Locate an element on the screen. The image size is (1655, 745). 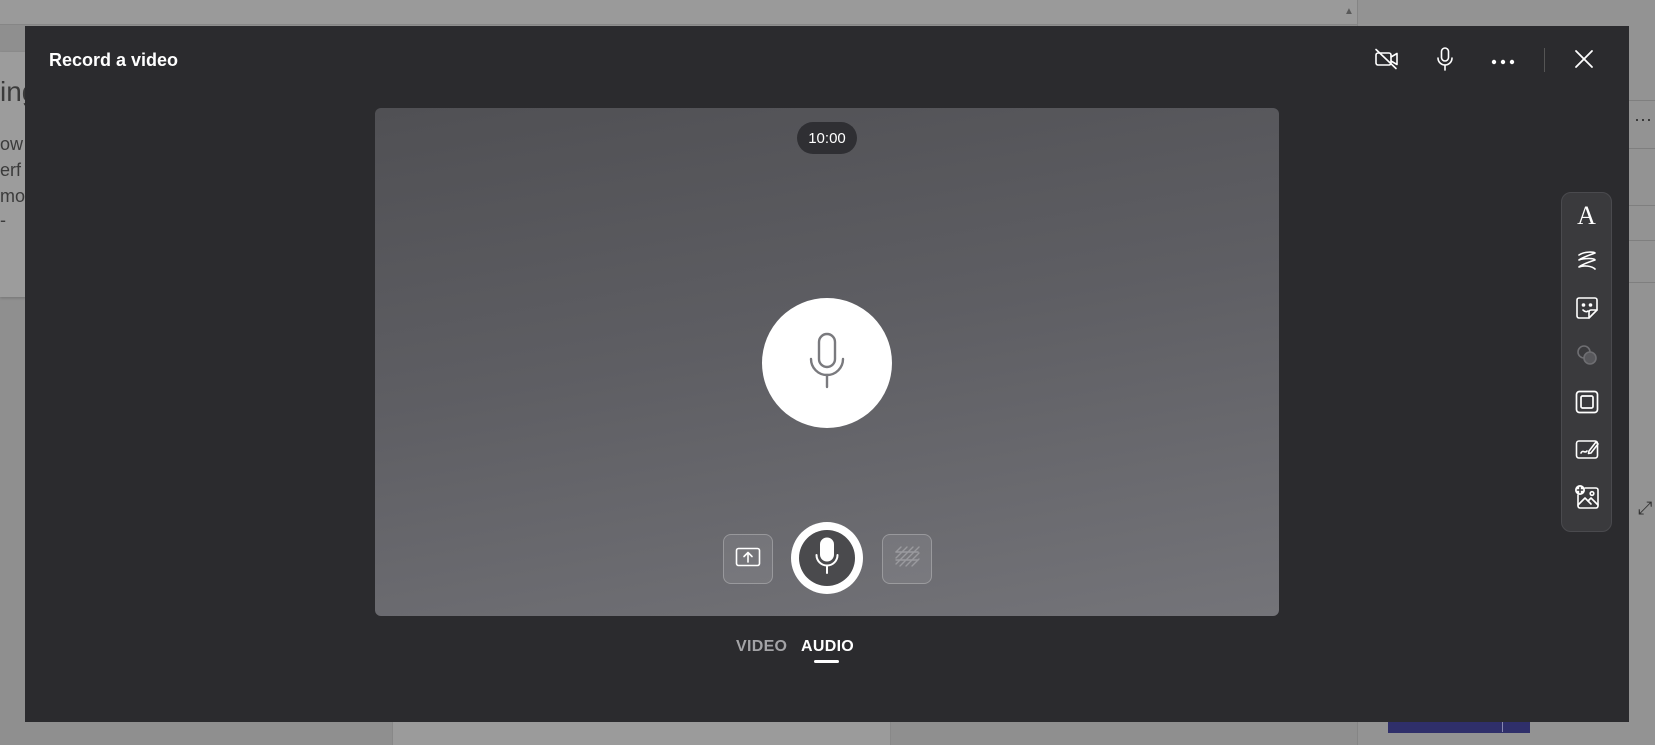
camera-toggle-button is located at coordinates (1387, 61).